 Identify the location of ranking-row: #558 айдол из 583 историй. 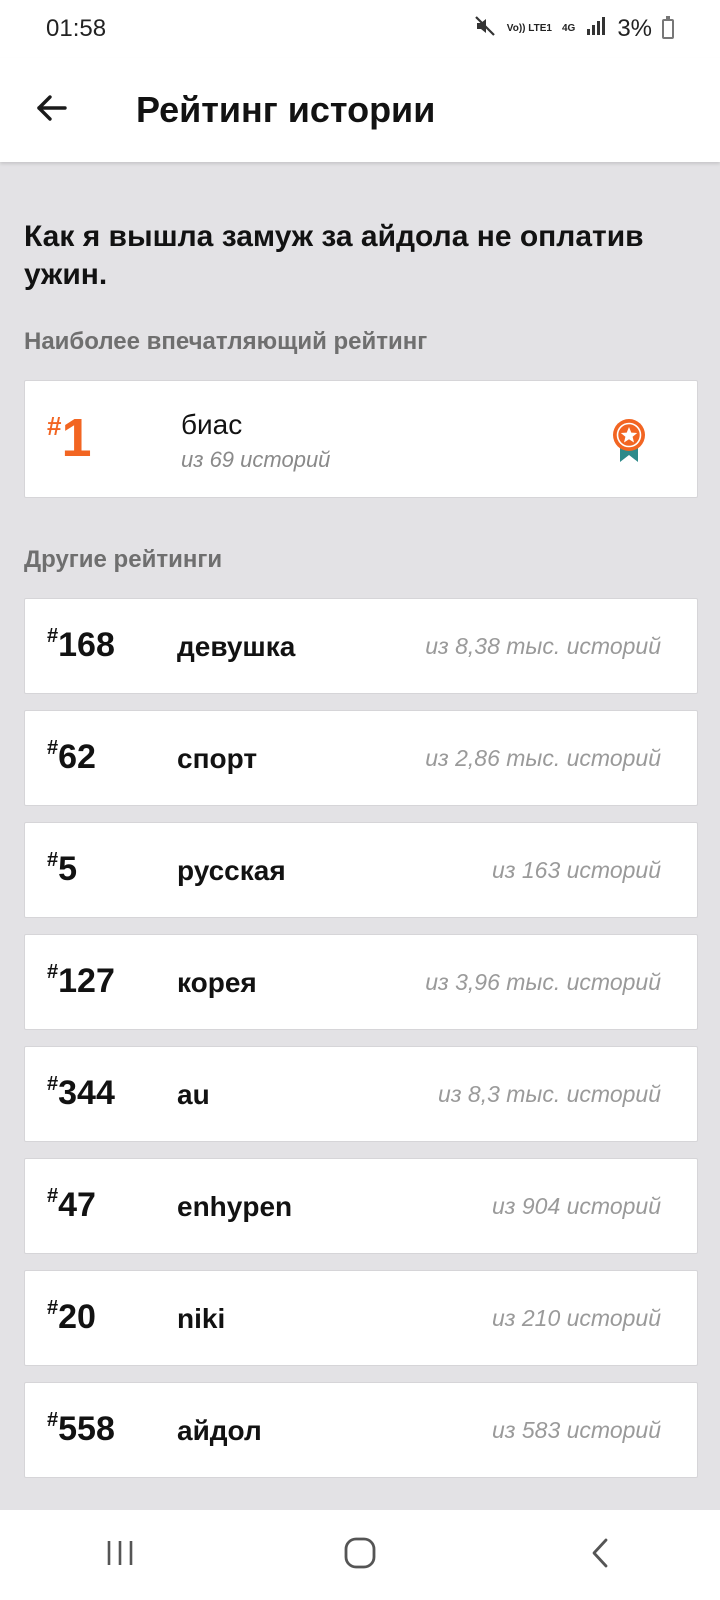
(361, 1430).